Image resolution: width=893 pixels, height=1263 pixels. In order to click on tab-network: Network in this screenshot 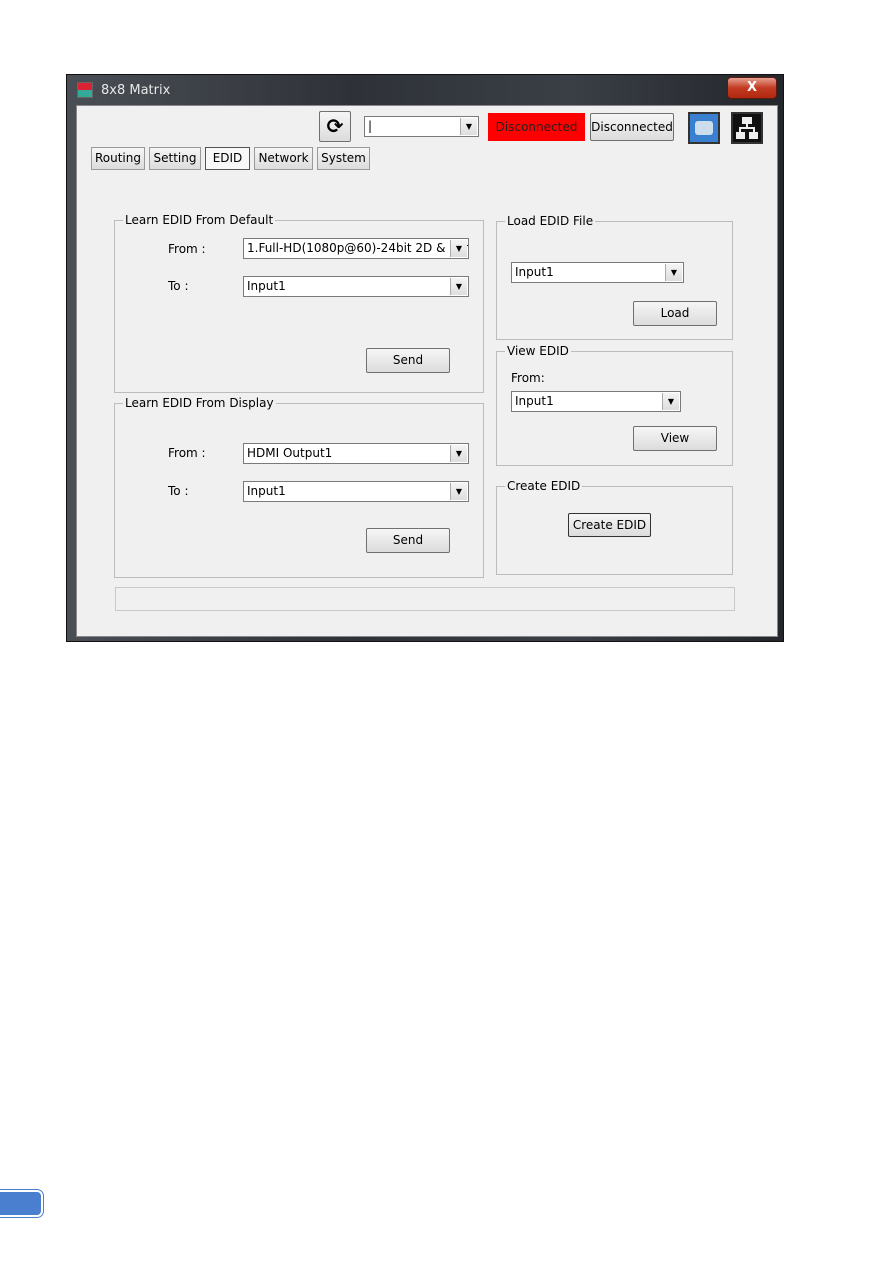, I will do `click(283, 158)`.